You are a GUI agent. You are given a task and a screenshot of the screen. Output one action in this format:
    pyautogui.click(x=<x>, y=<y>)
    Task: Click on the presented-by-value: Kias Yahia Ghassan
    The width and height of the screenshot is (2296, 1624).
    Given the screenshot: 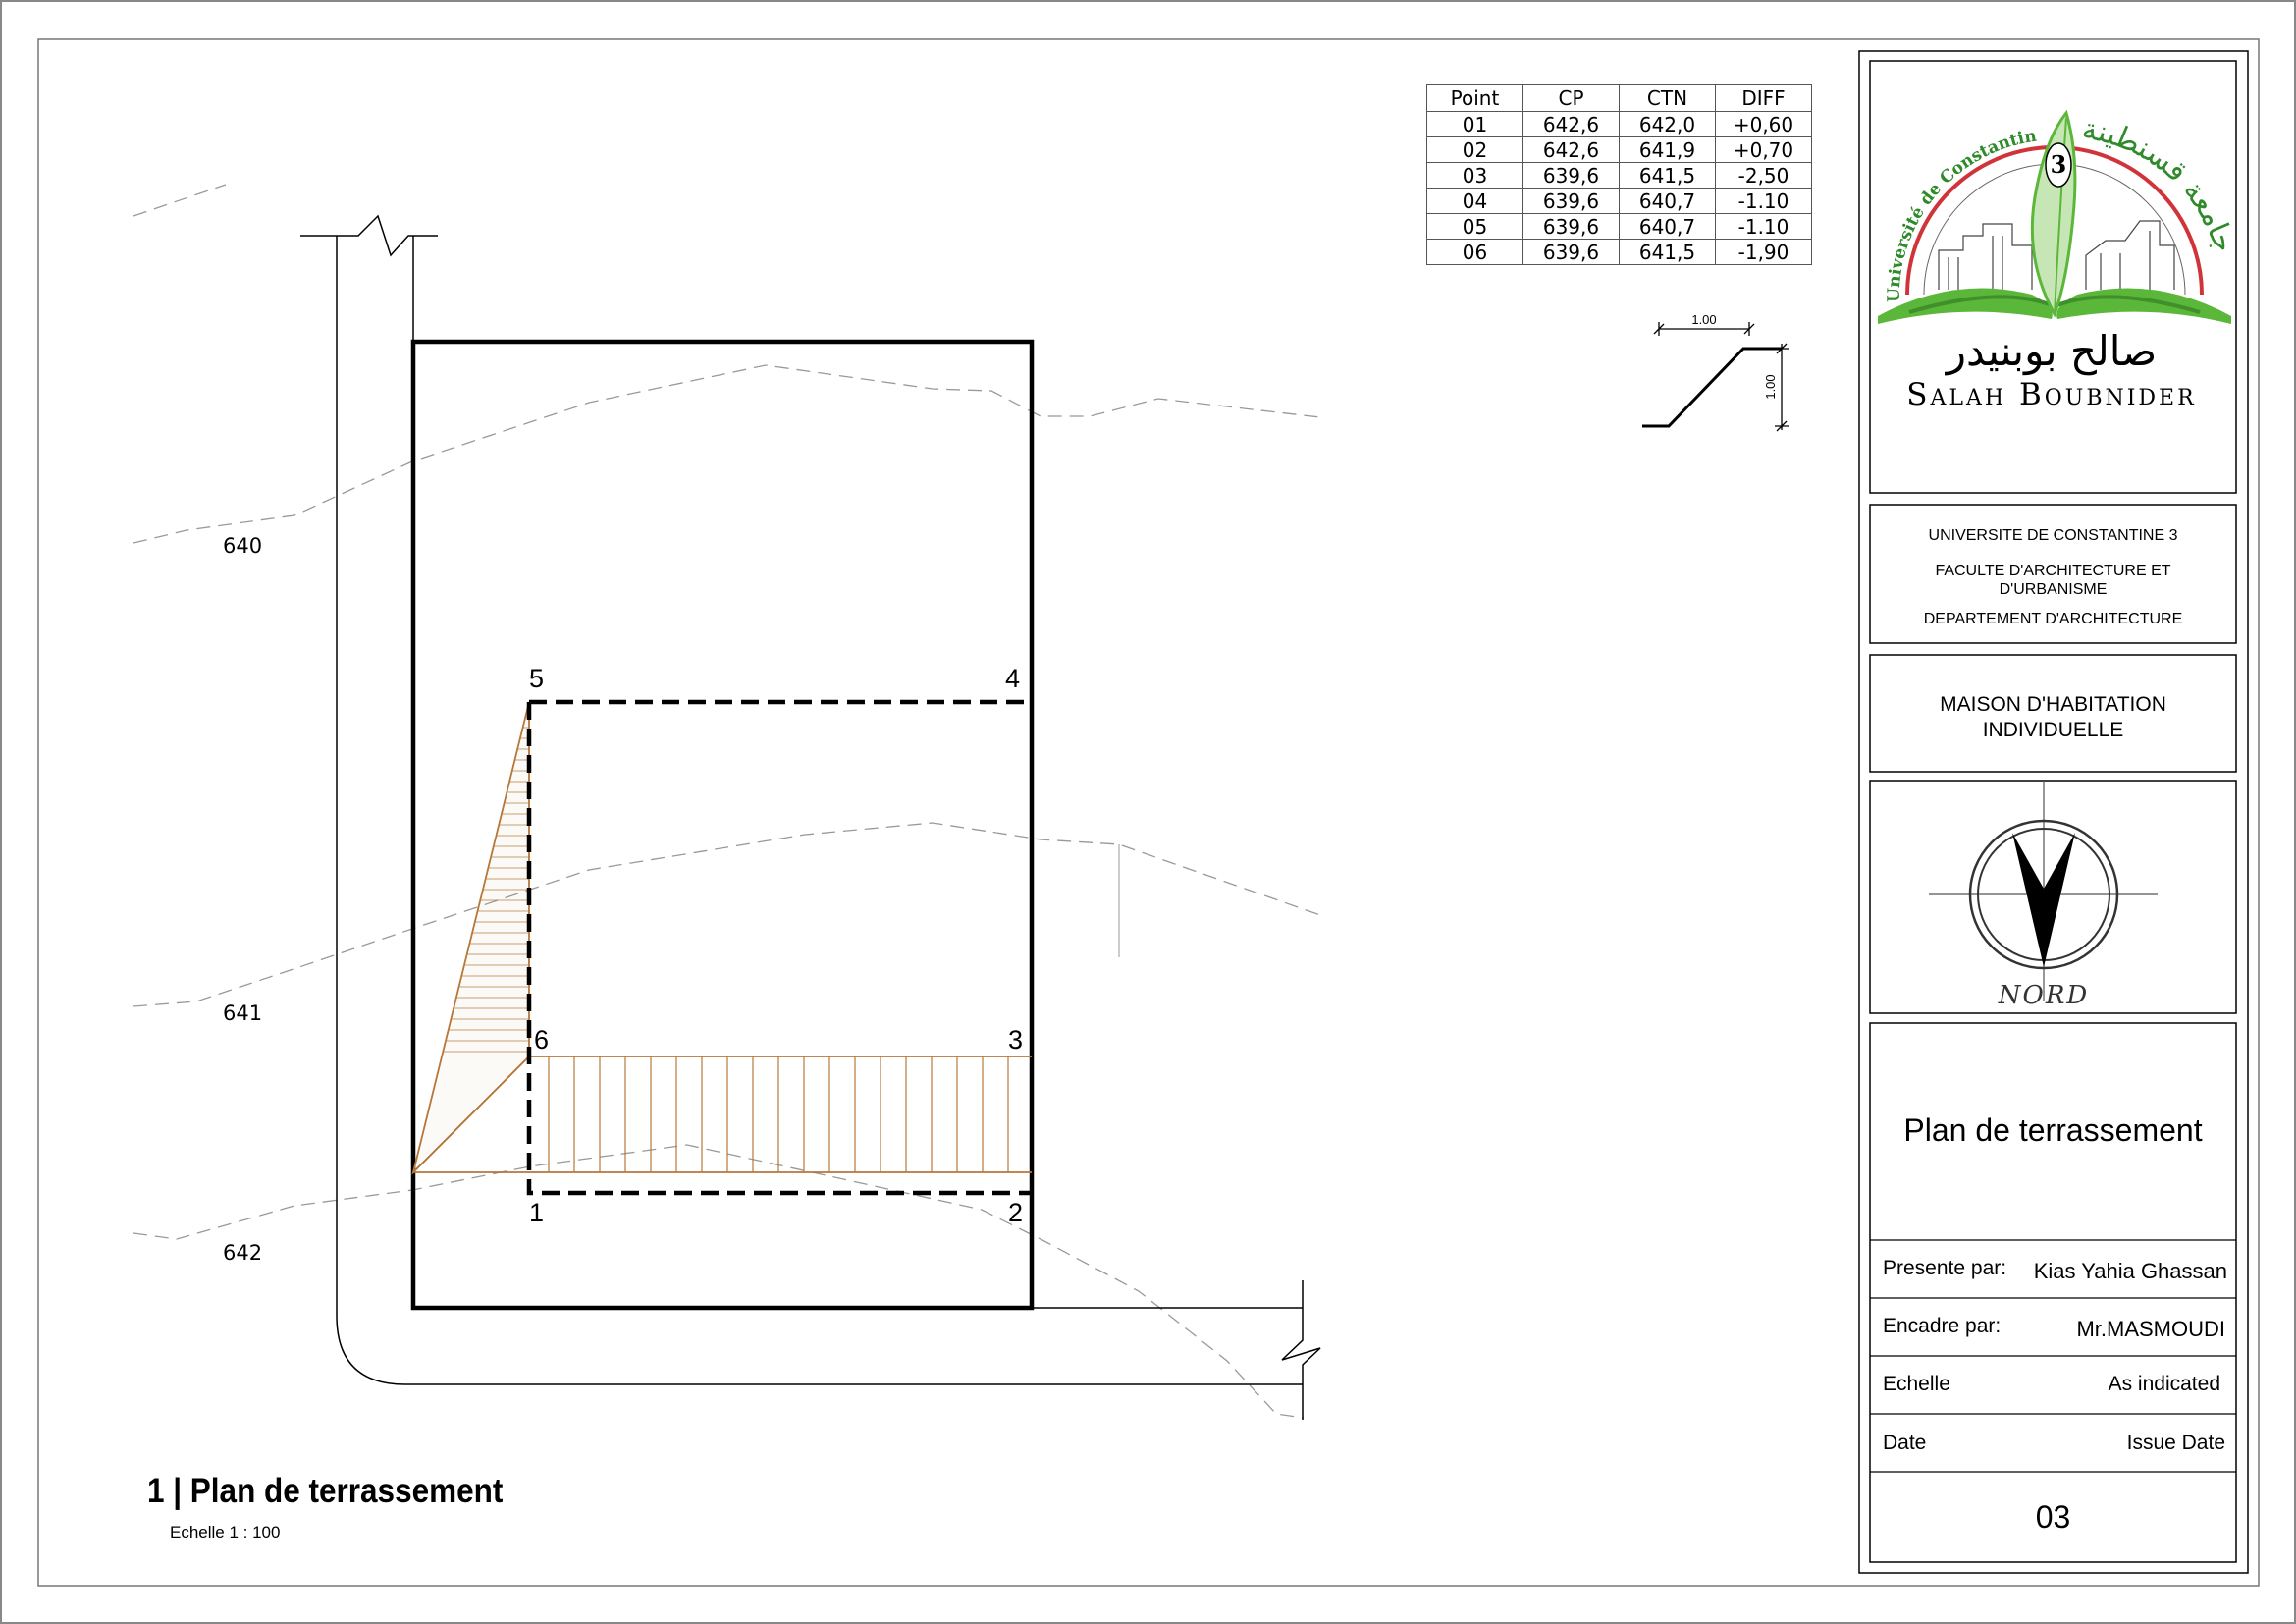 What is the action you would take?
    pyautogui.click(x=2130, y=1271)
    